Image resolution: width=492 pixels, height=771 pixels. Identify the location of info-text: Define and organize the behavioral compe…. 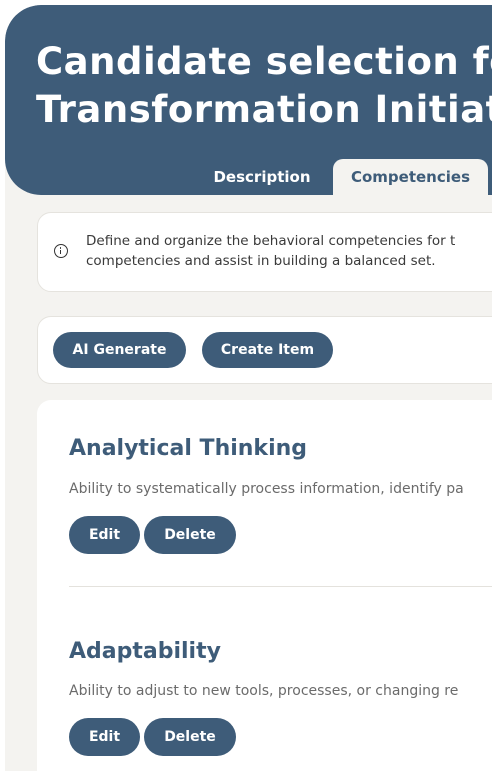
(289, 251).